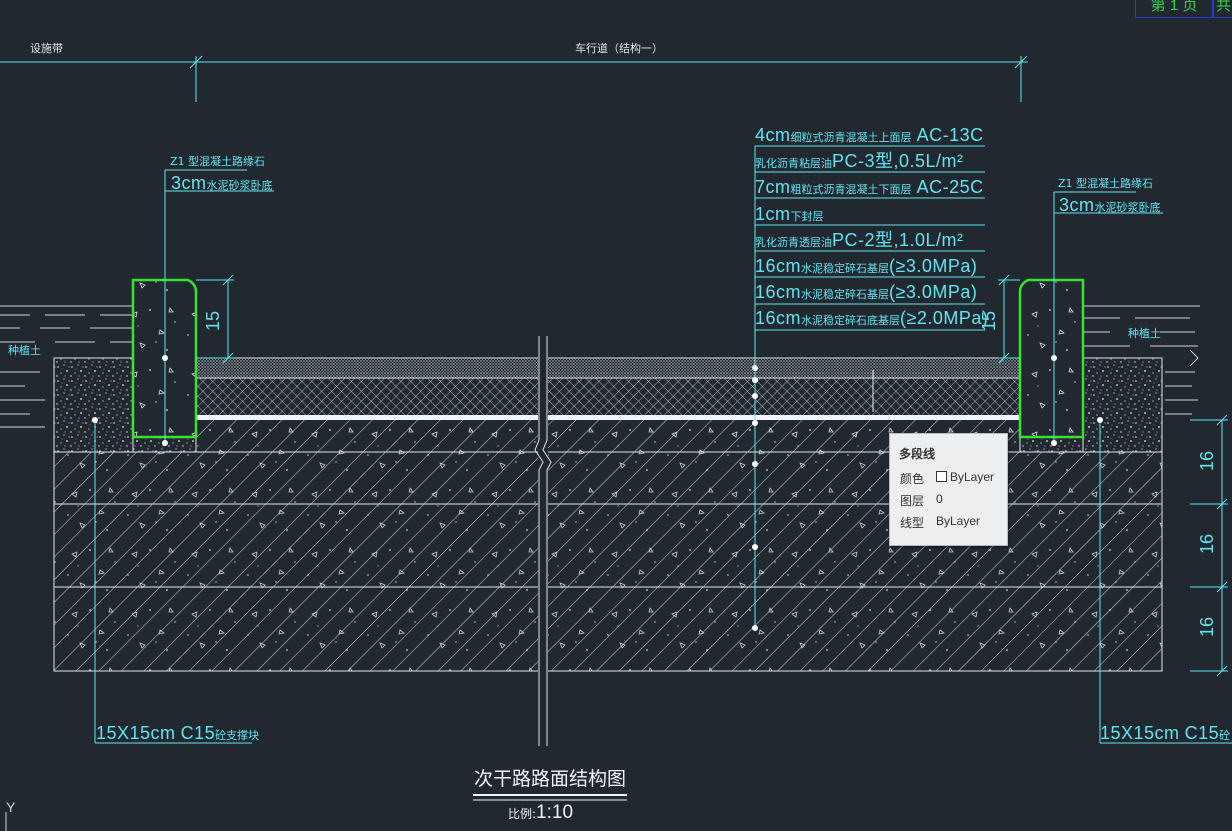 The image size is (1232, 831). What do you see at coordinates (912, 479) in the screenshot?
I see `tooltip-color-label: 颜色` at bounding box center [912, 479].